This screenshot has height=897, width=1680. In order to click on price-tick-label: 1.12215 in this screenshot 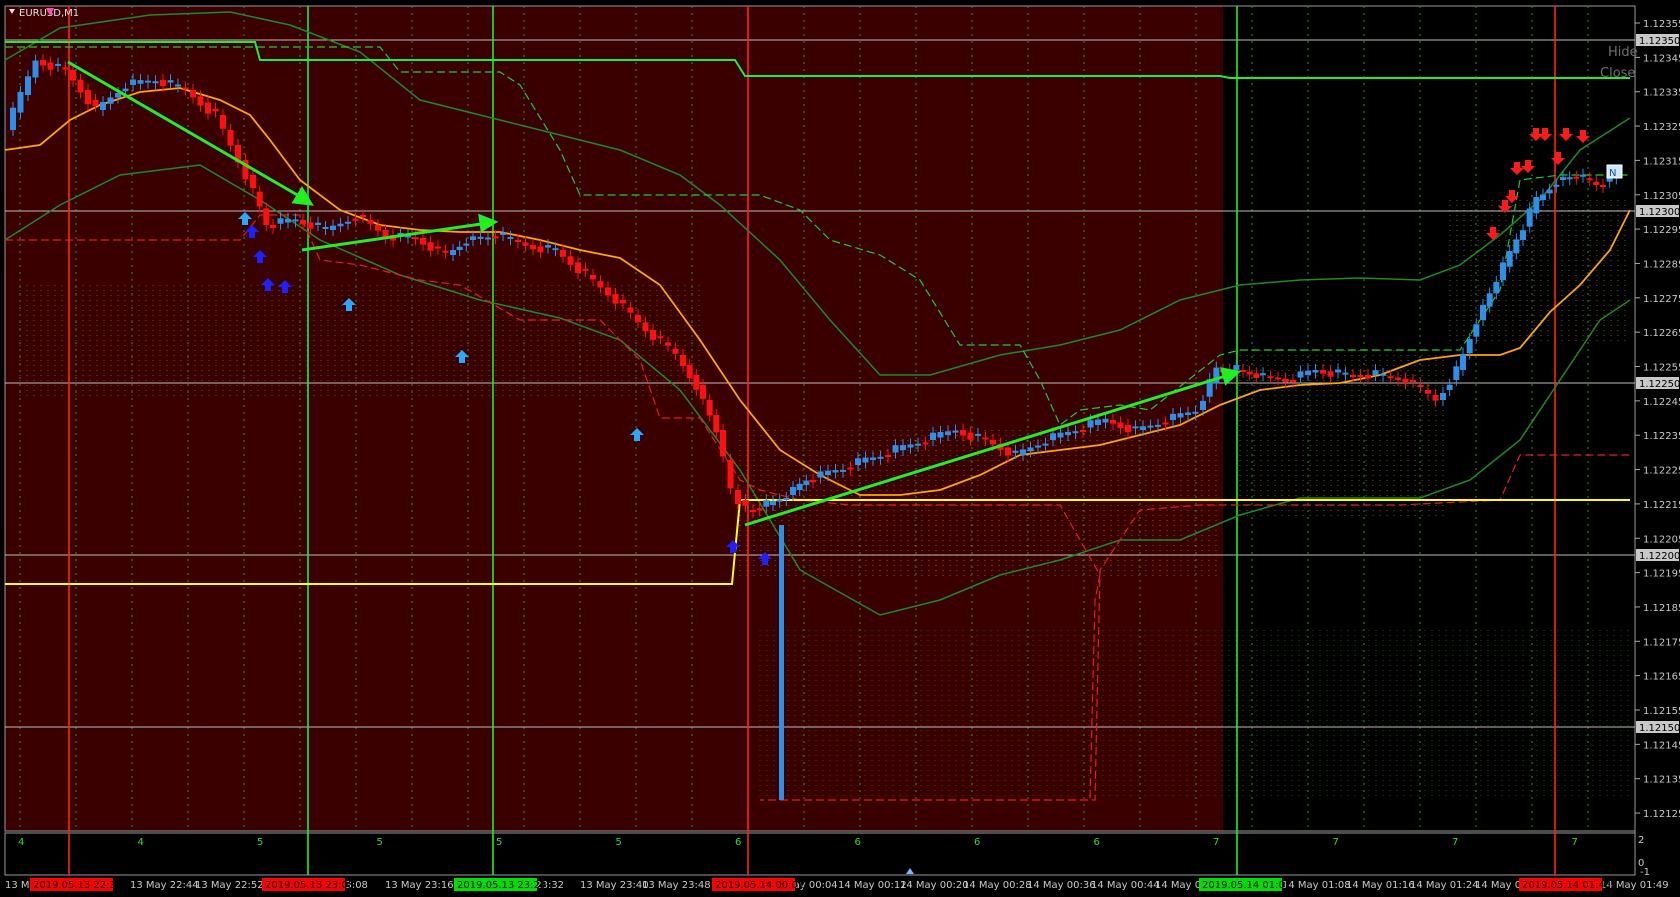, I will do `click(1661, 505)`.